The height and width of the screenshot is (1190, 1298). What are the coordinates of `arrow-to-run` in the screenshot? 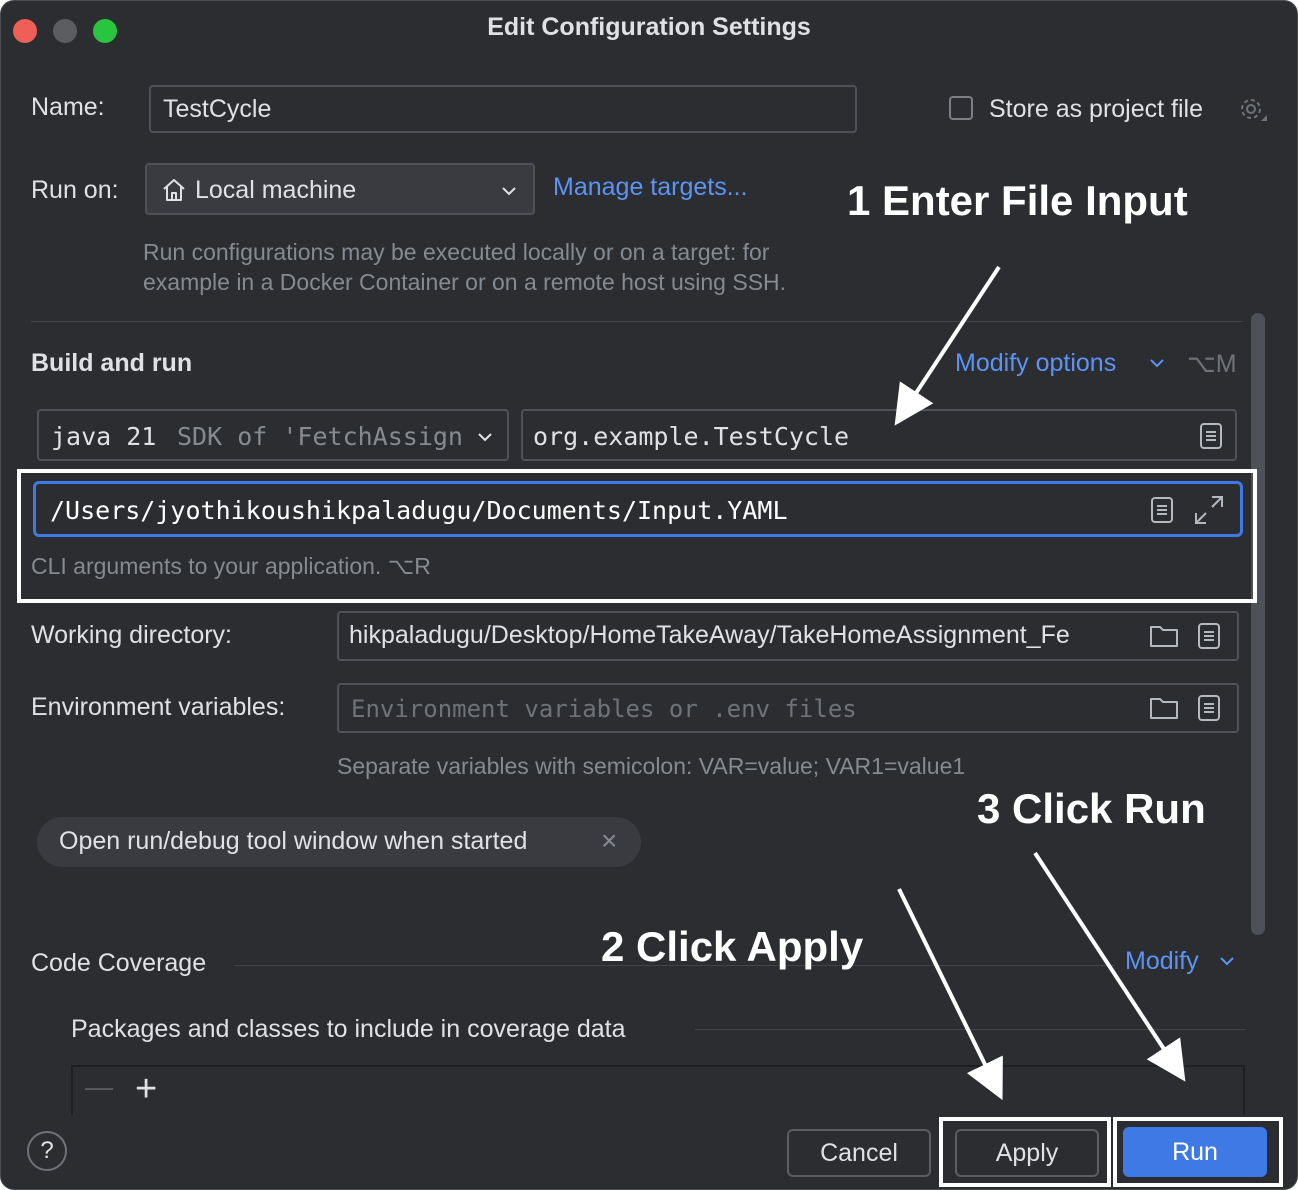 It's located at (1109, 966).